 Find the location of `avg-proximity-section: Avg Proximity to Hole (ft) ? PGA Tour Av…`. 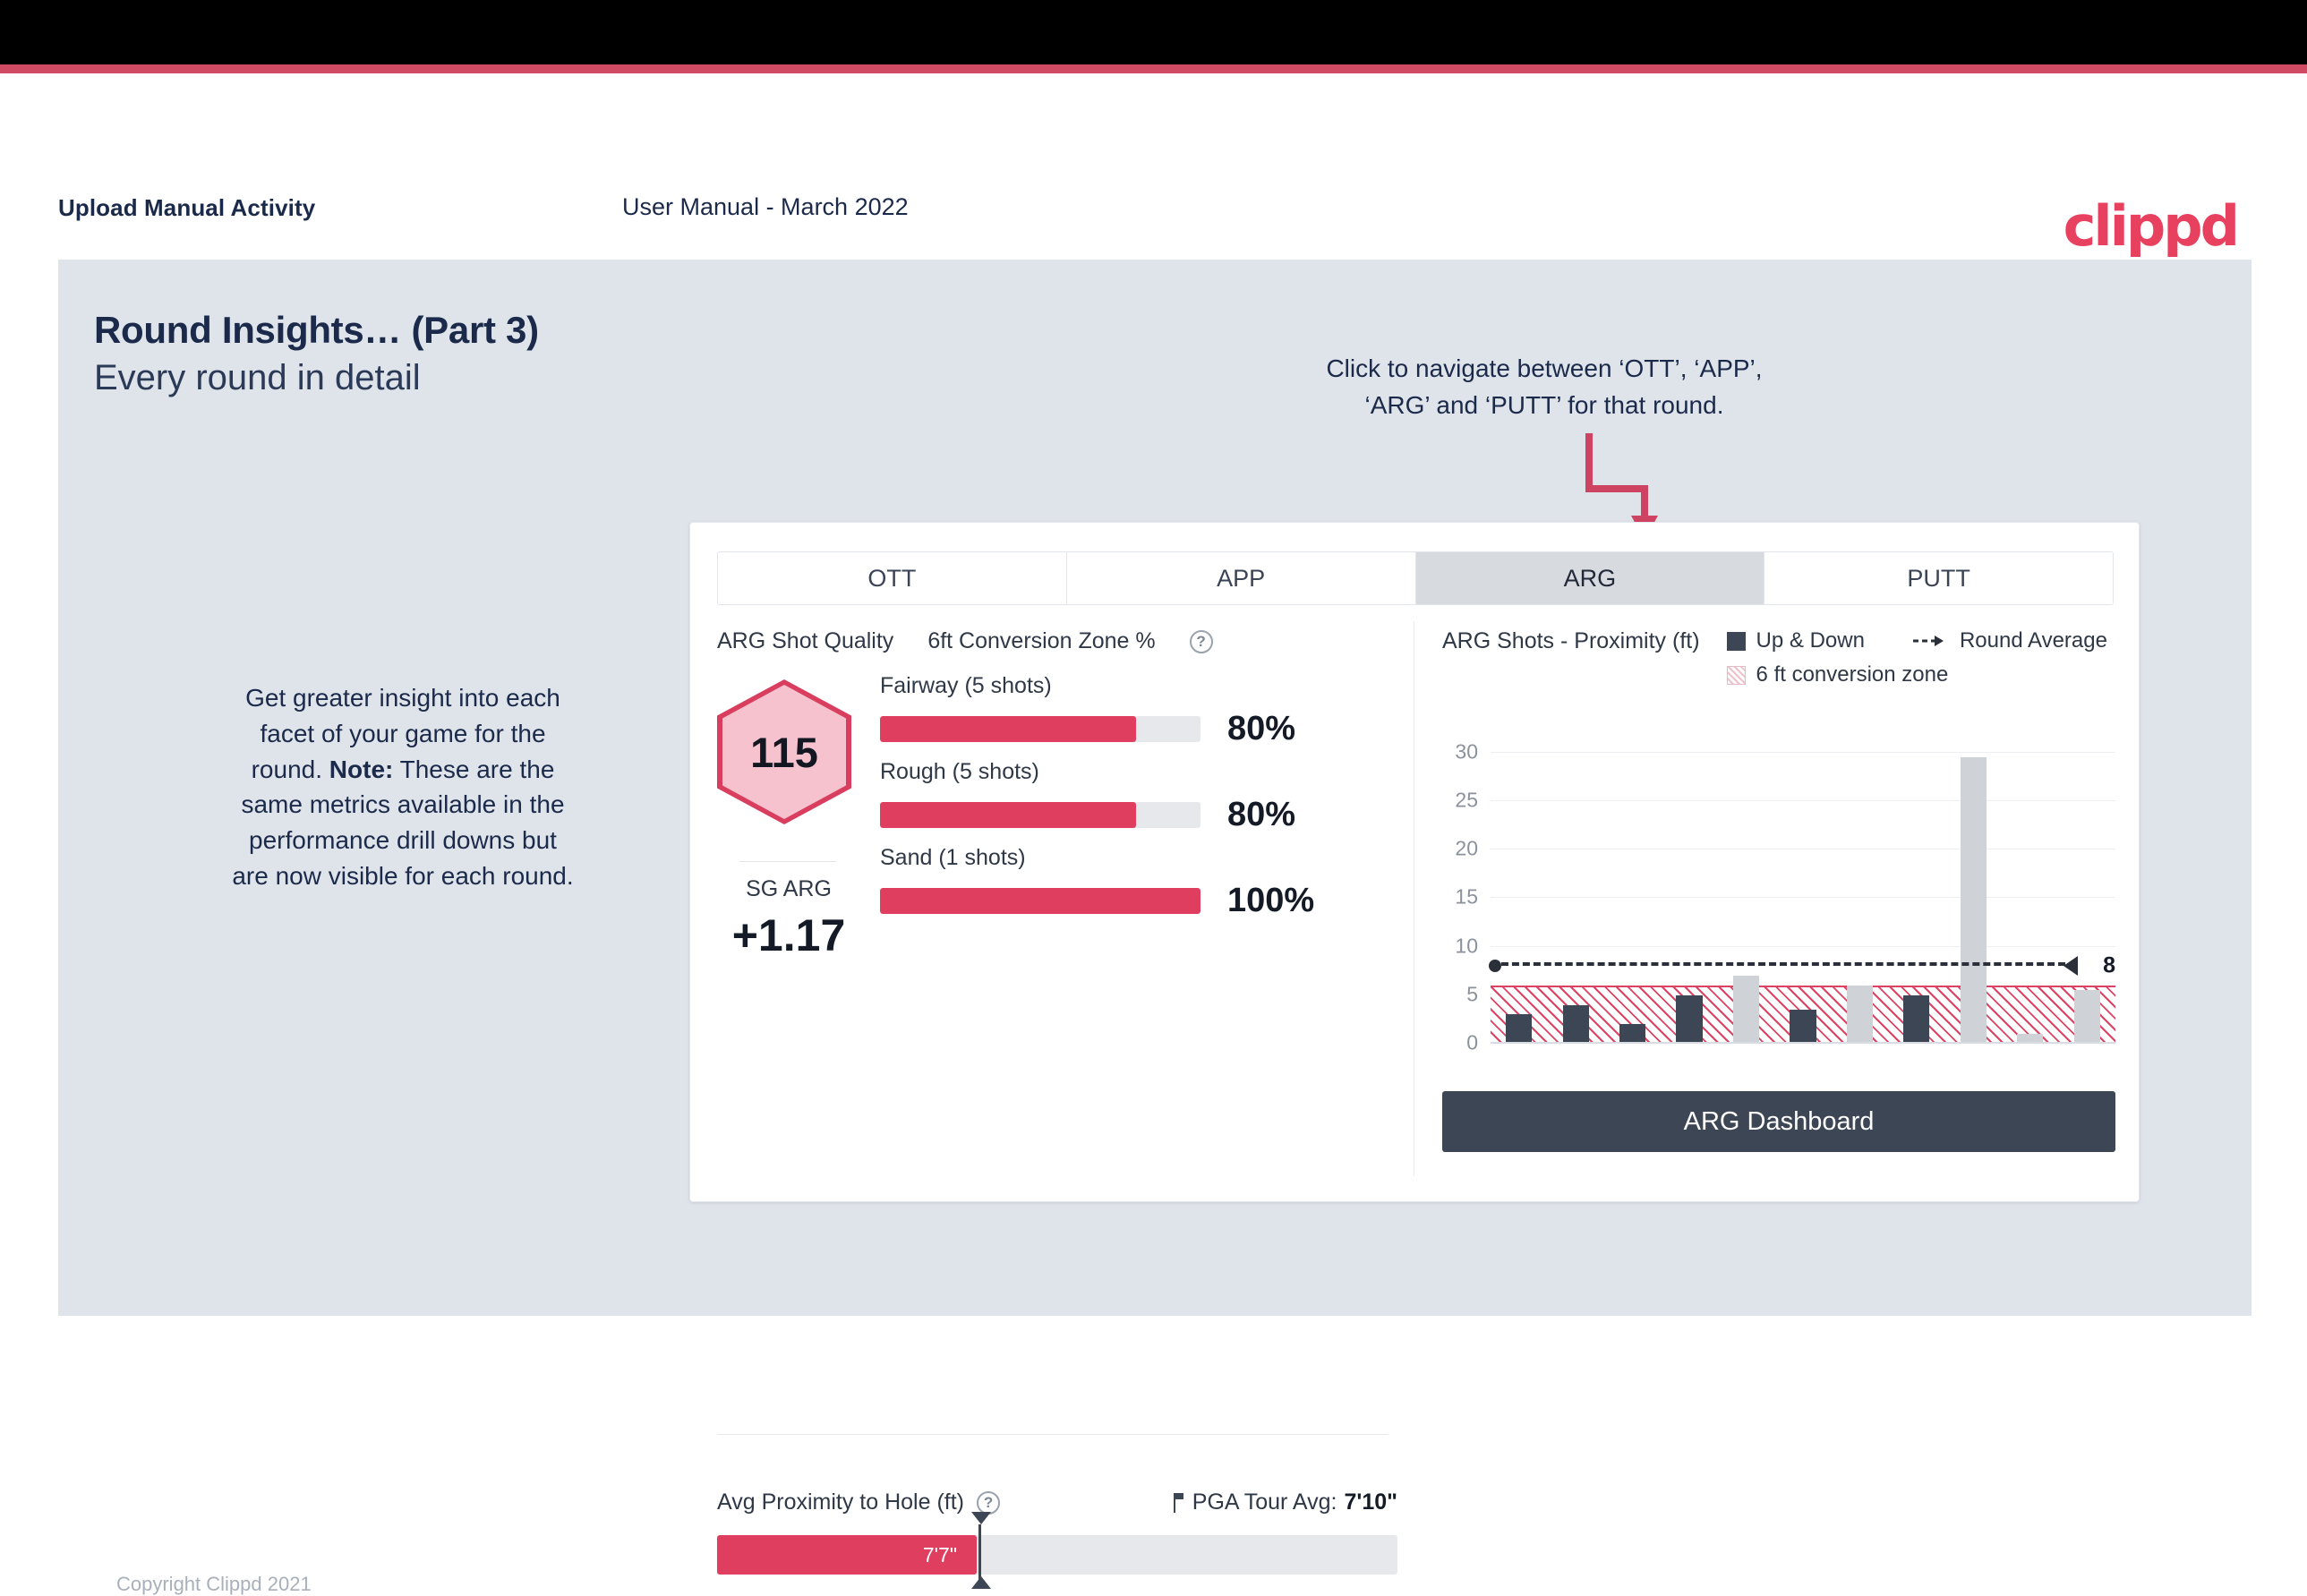

avg-proximity-section: Avg Proximity to Hole (ft) ? PGA Tour Av… is located at coordinates (1057, 1539).